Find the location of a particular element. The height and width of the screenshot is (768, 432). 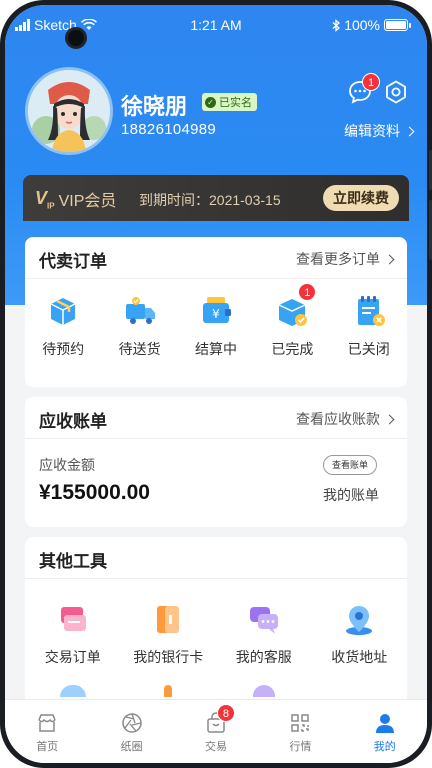

box-icon is located at coordinates (63, 311).